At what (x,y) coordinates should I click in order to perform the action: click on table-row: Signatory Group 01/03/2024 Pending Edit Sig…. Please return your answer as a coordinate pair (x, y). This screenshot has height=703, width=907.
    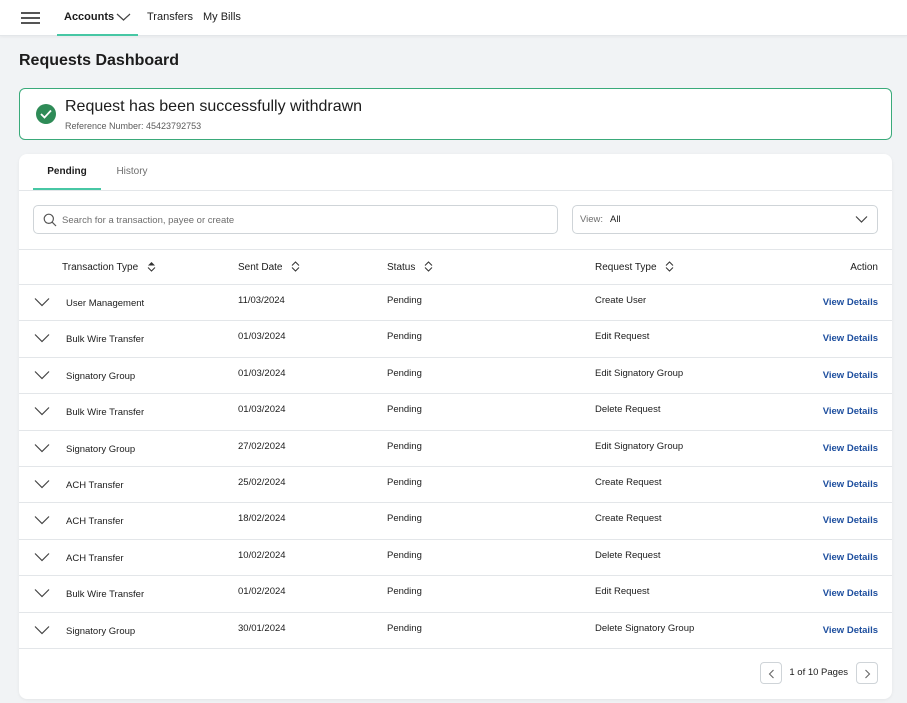
    Looking at the image, I should click on (455, 376).